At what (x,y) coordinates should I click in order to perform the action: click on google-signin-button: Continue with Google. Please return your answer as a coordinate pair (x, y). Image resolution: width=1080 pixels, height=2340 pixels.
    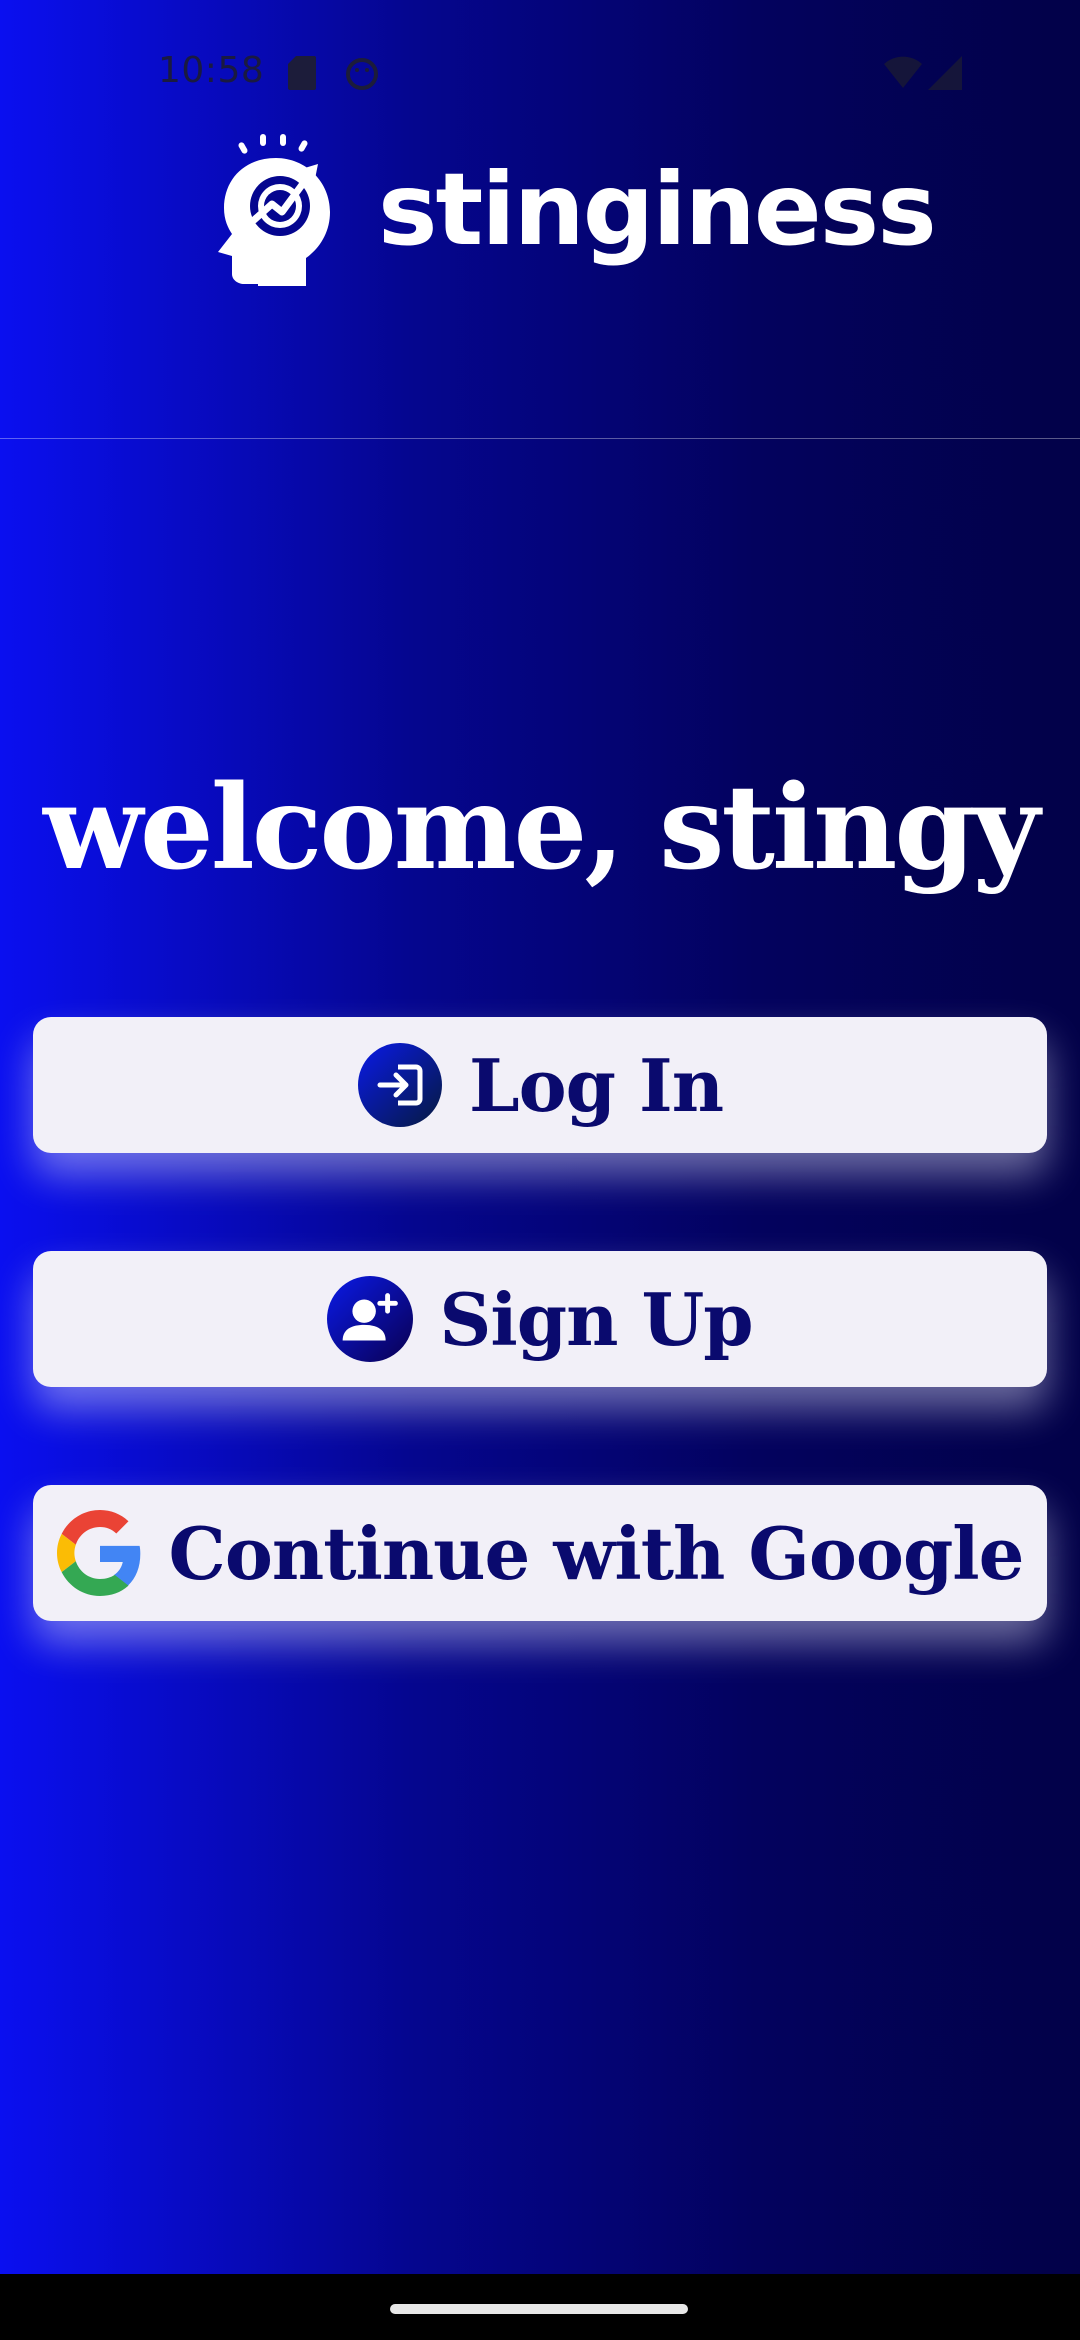
    Looking at the image, I should click on (540, 1553).